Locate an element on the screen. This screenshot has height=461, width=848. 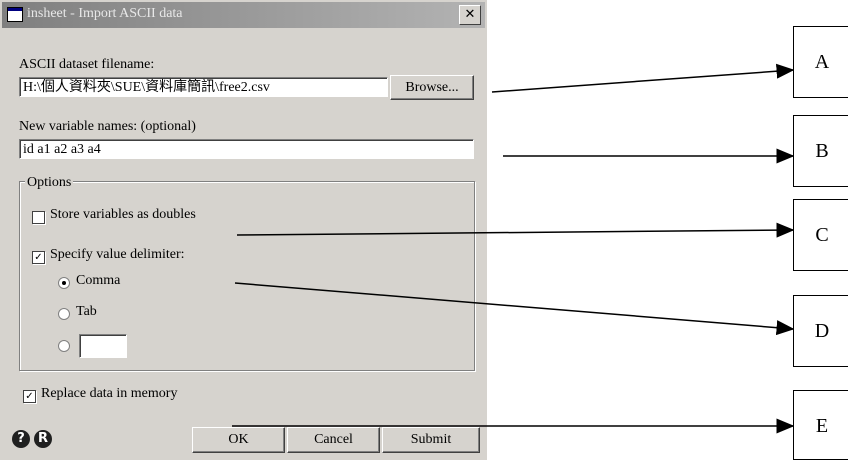
arrow-c is located at coordinates (515, 230).